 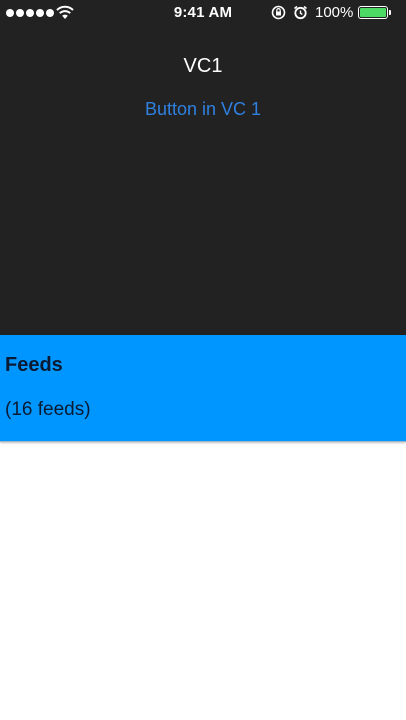 What do you see at coordinates (203, 66) in the screenshot?
I see `vc-title: VC1` at bounding box center [203, 66].